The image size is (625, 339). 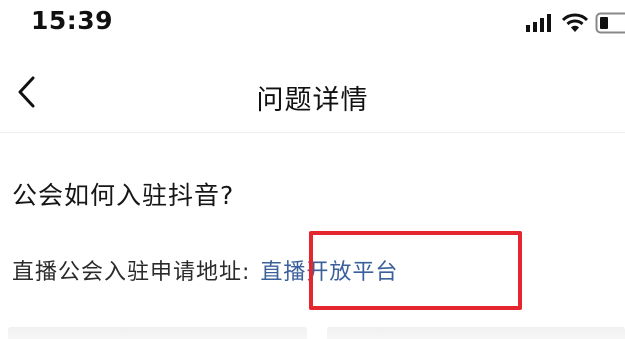 I want to click on highlight-box, so click(x=415, y=270).